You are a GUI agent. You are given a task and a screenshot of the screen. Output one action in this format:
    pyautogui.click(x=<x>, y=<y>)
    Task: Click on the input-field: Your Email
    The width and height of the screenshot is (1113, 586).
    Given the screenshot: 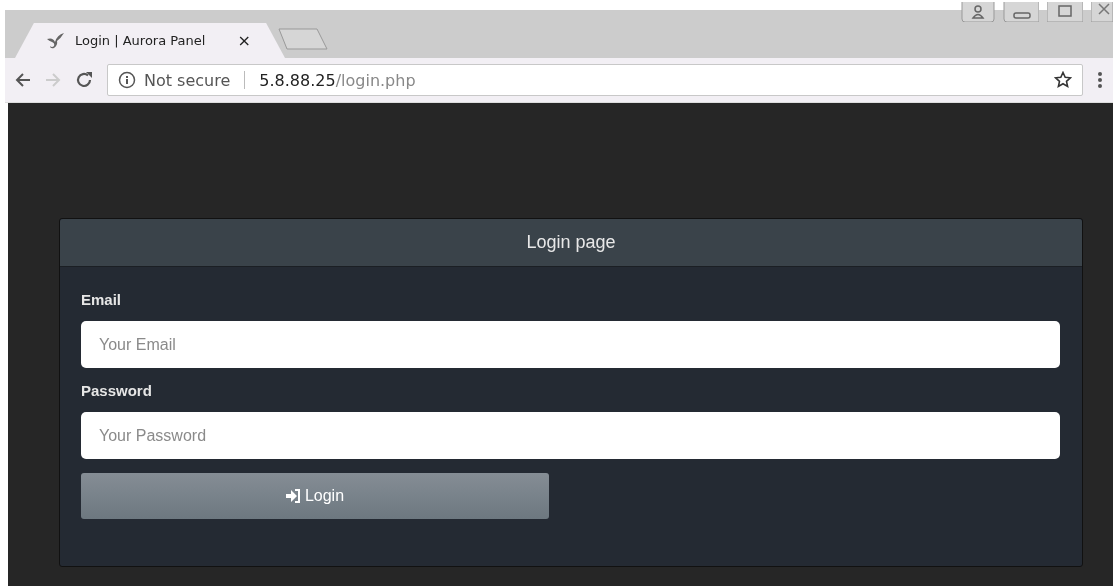 What is the action you would take?
    pyautogui.click(x=570, y=344)
    